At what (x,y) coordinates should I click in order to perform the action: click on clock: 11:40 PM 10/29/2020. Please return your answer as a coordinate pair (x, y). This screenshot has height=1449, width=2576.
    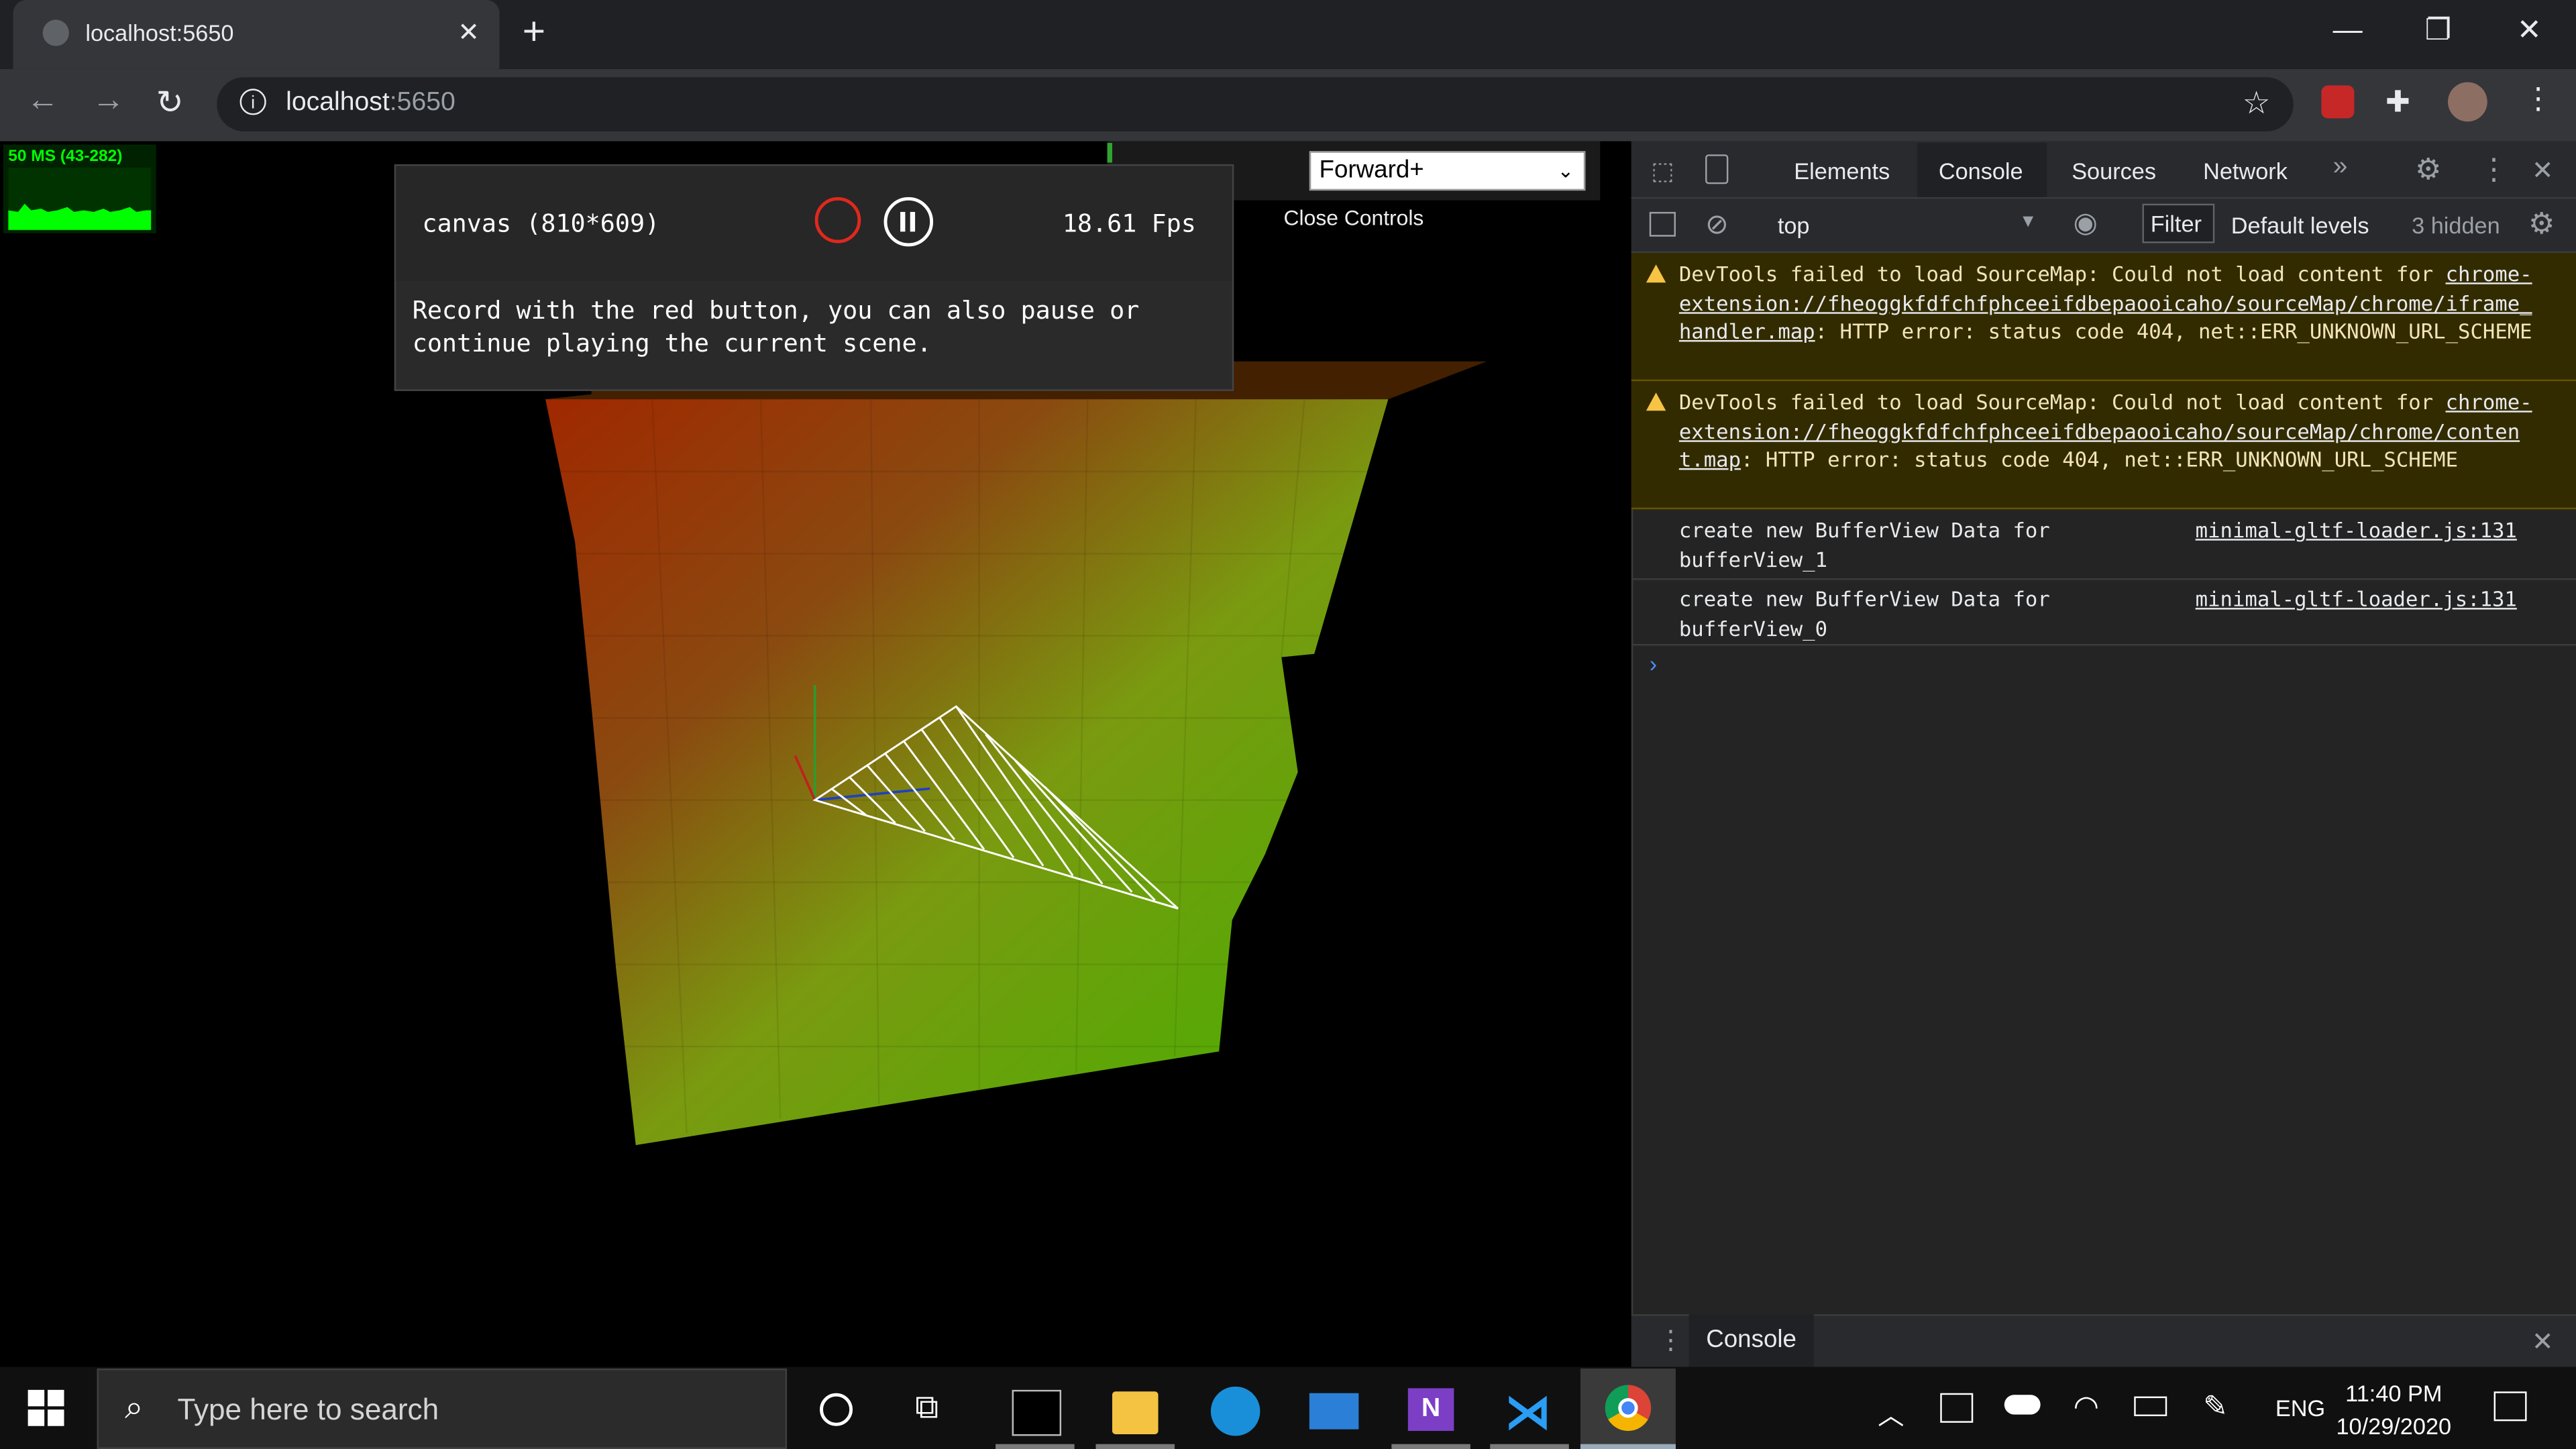
    Looking at the image, I should click on (2393, 1409).